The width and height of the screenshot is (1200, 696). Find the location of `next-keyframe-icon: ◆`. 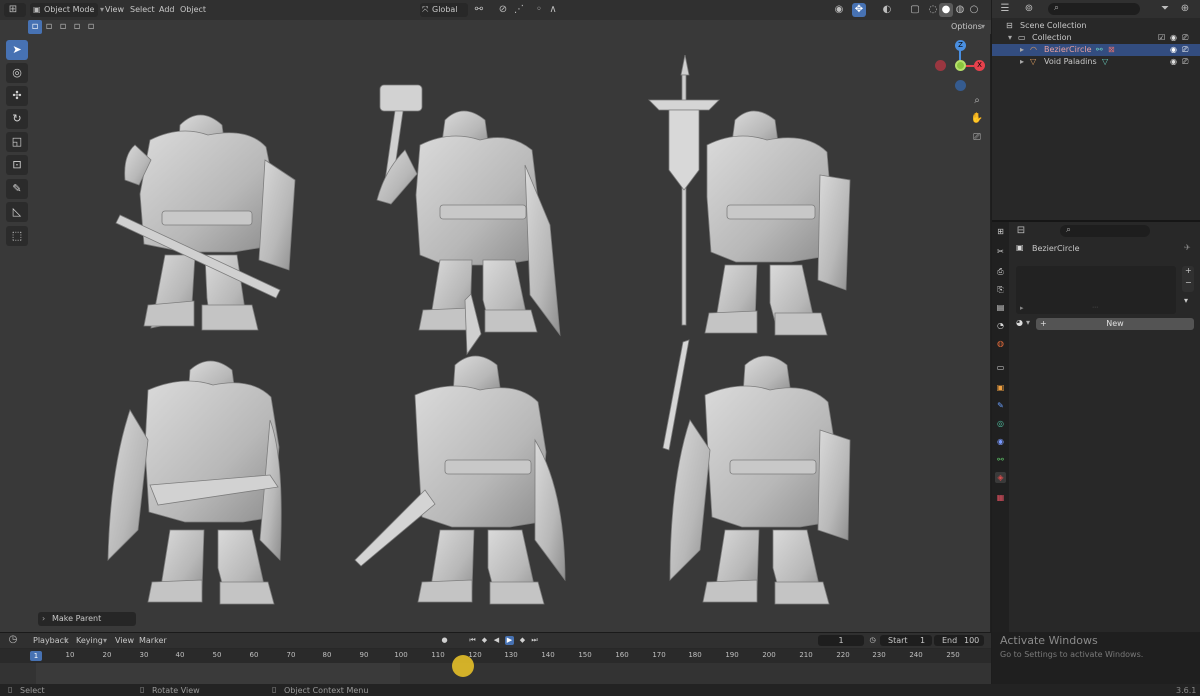

next-keyframe-icon: ◆ is located at coordinates (522, 640).